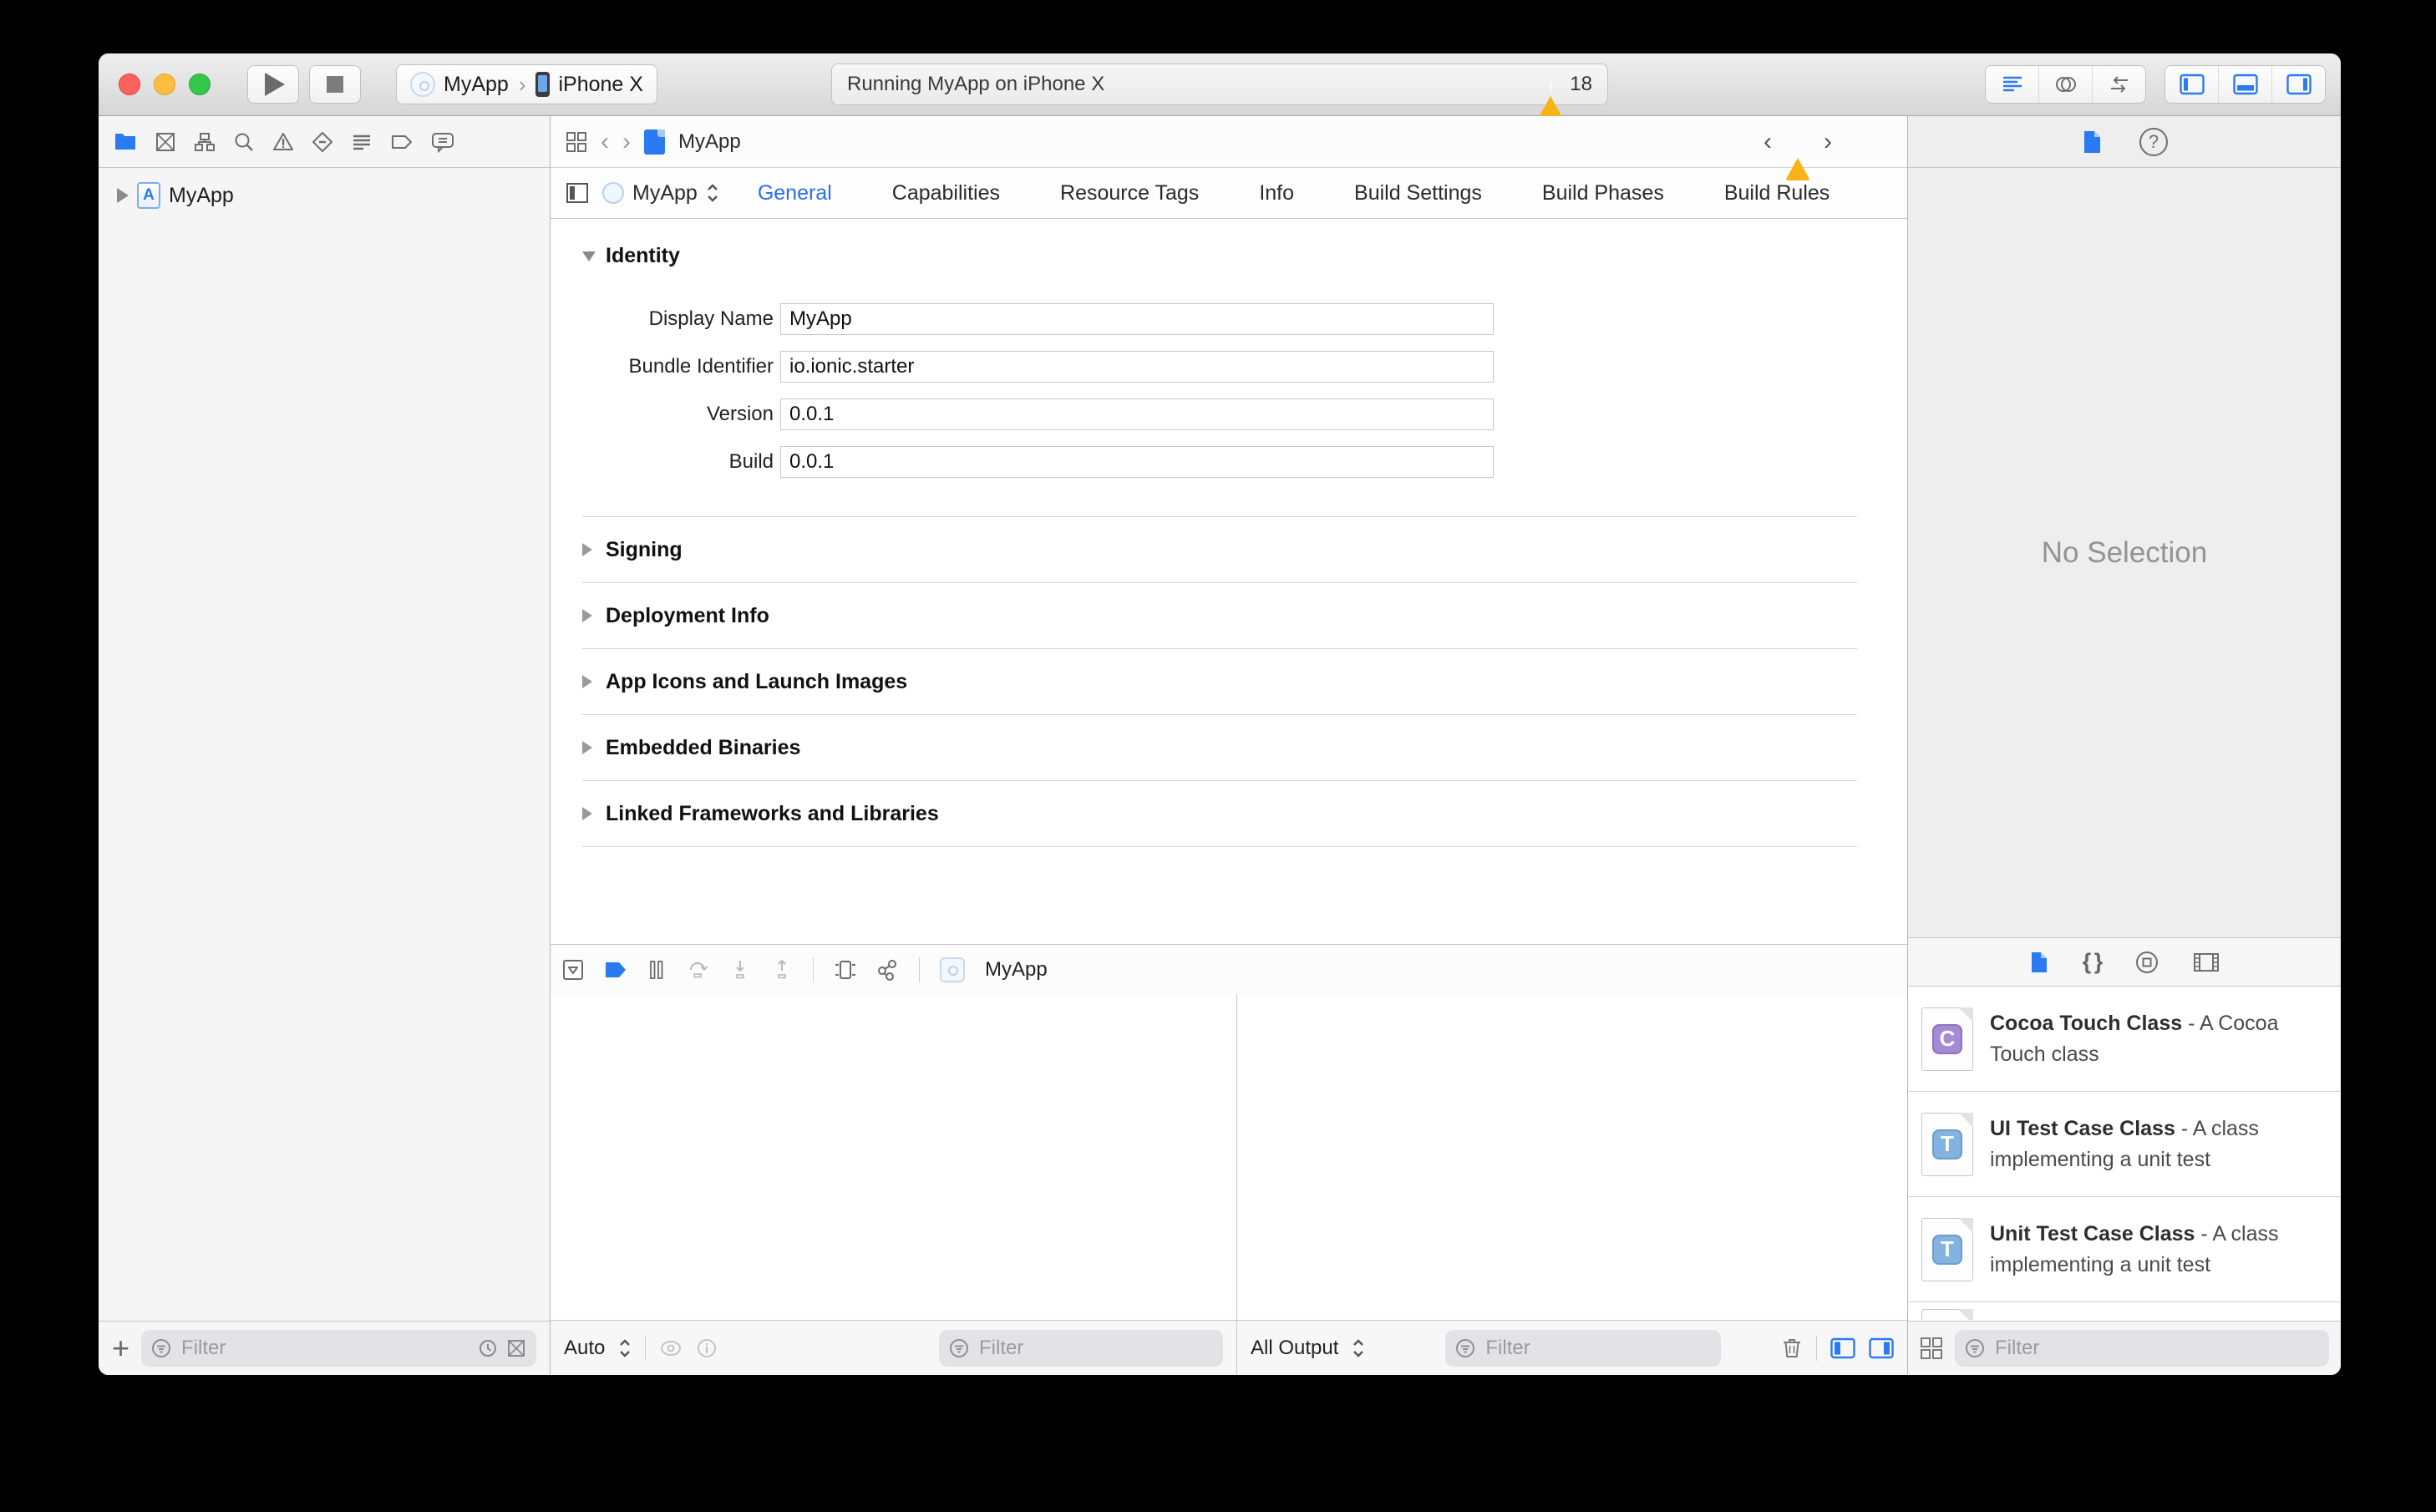 This screenshot has height=1512, width=2436. Describe the element at coordinates (1598, 1348) in the screenshot. I see `console-filter-input` at that location.